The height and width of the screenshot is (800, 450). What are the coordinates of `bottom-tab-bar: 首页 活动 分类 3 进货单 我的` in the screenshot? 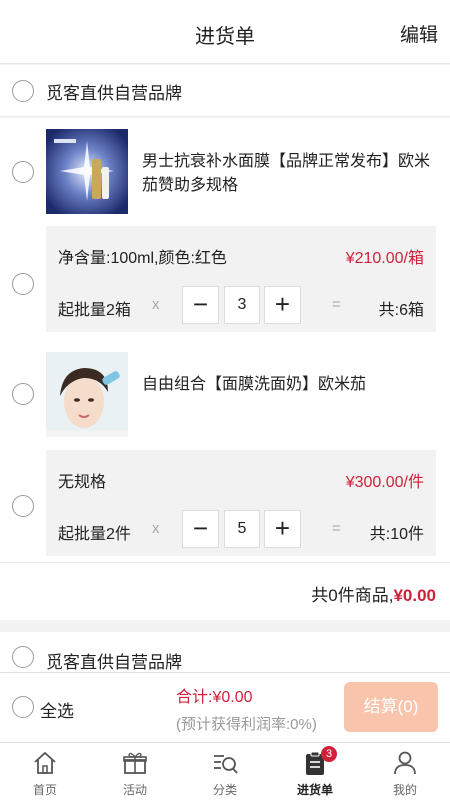 It's located at (225, 771).